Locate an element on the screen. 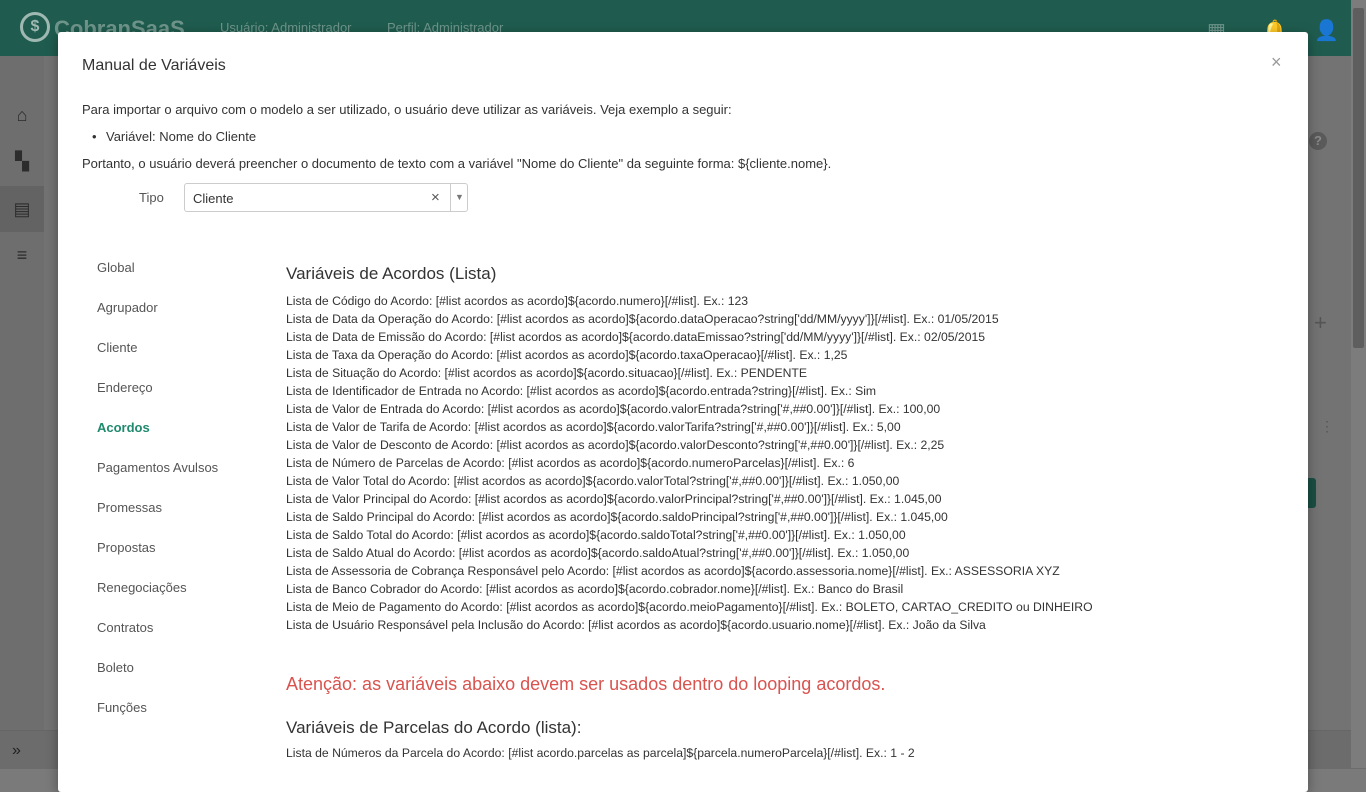 This screenshot has width=1366, height=792. nav-item-renegociacoes: Renegociações is located at coordinates (172, 594).